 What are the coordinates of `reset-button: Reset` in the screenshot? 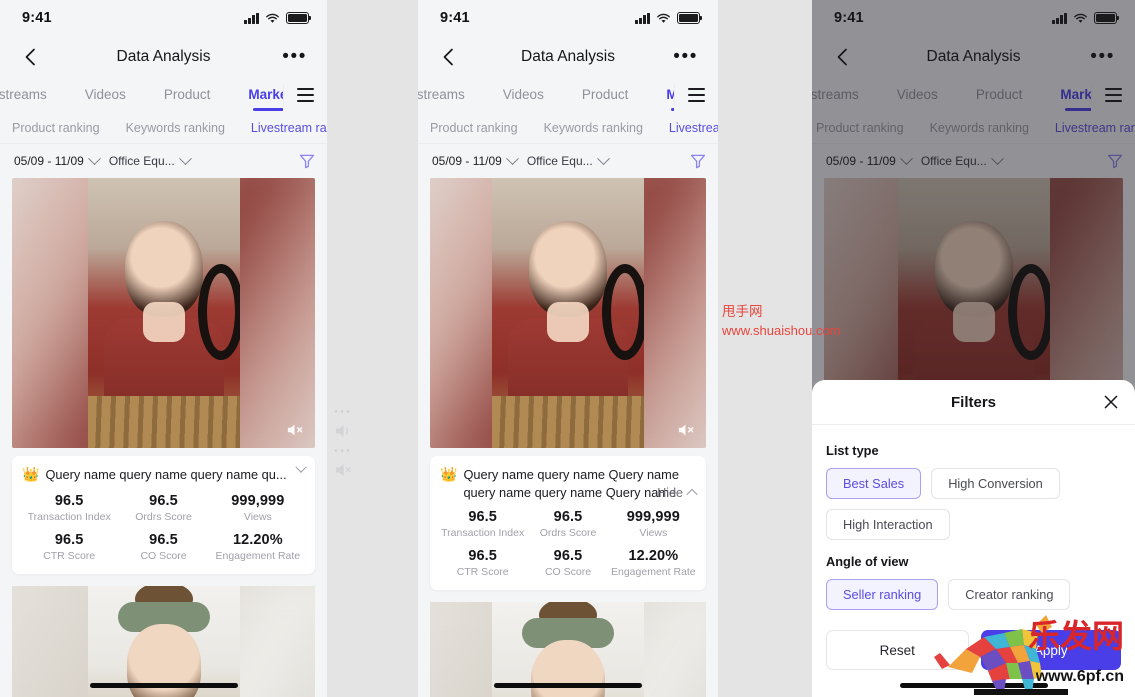 It's located at (897, 650).